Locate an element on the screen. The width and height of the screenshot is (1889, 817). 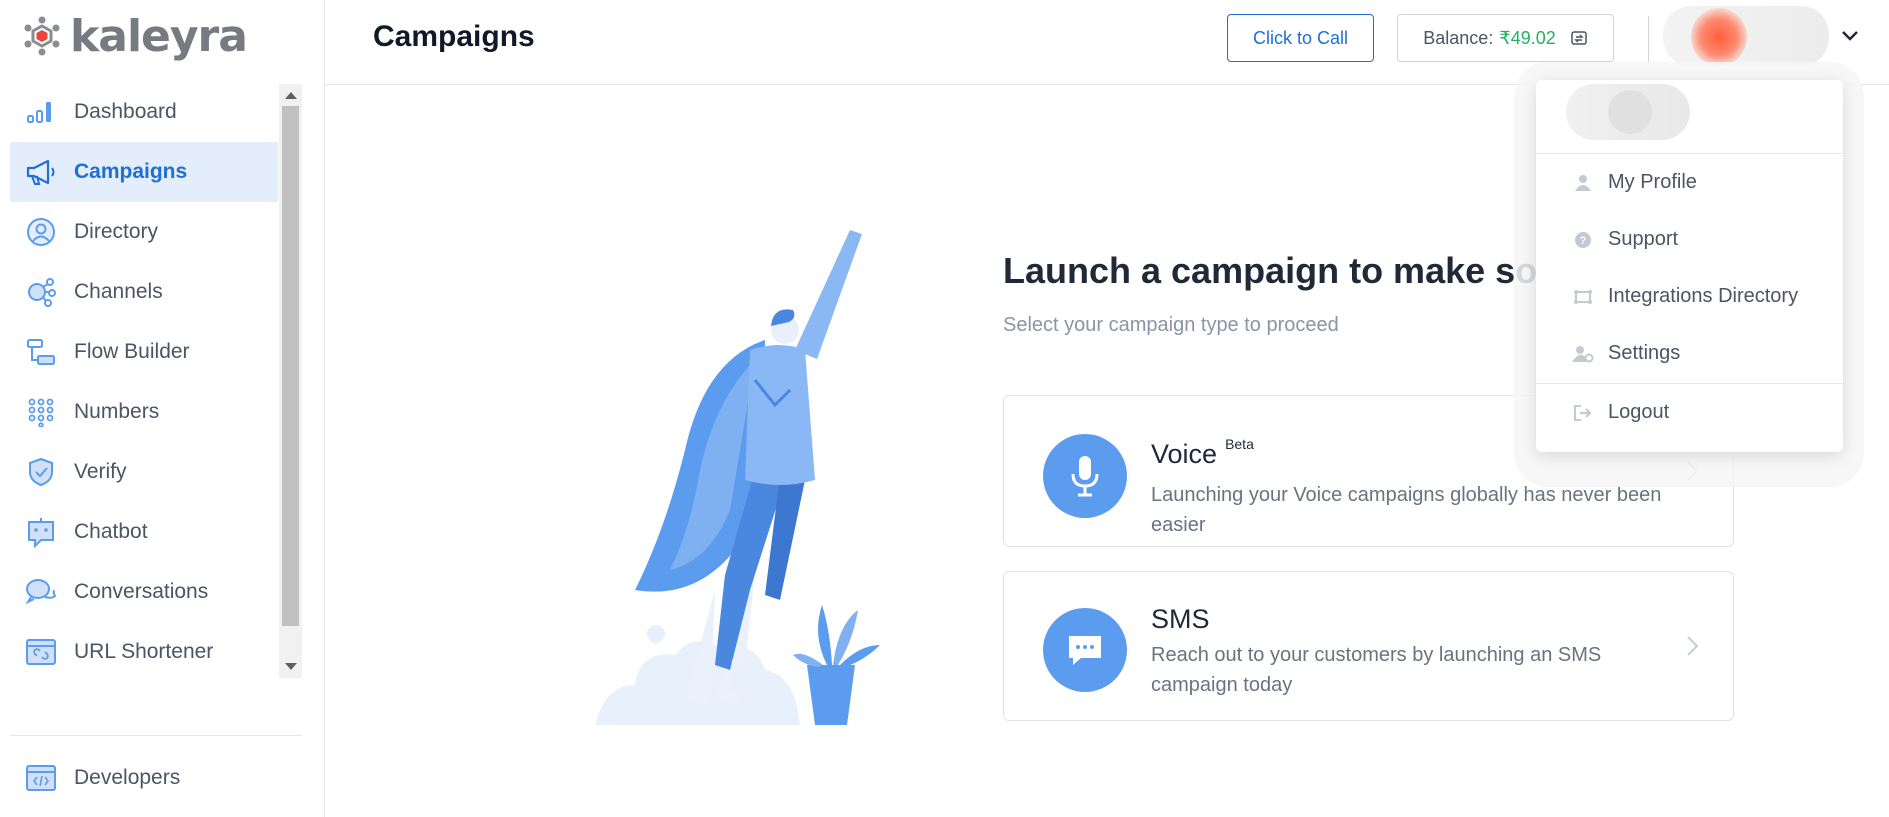
sidebar-item-label: Flow Builder is located at coordinates (132, 351).